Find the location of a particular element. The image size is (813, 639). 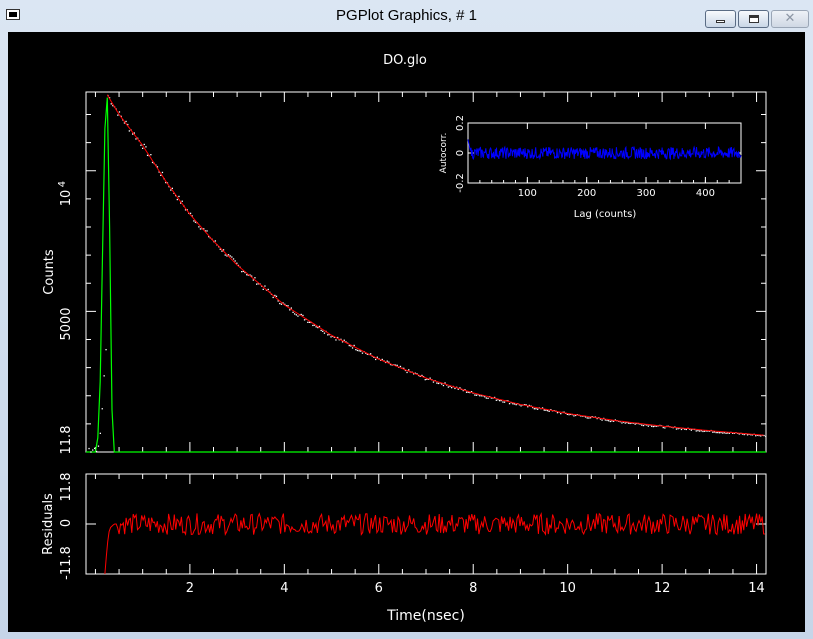

autocorr-x-tick-label: 300 is located at coordinates (645, 193).